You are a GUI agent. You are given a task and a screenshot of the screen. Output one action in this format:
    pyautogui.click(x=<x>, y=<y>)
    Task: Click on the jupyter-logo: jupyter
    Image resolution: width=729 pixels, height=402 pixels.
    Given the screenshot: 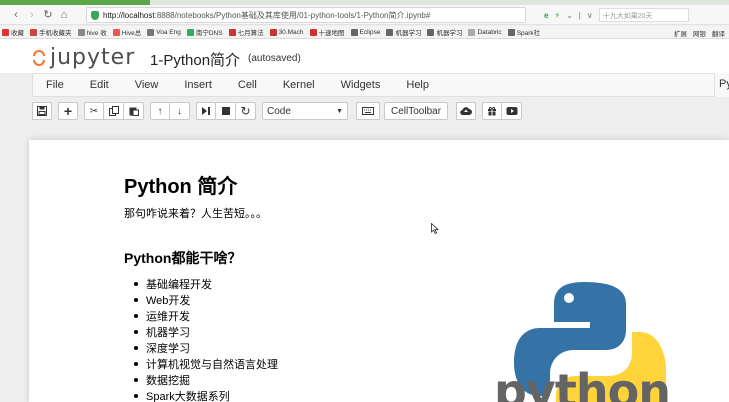 What is the action you would take?
    pyautogui.click(x=83, y=57)
    